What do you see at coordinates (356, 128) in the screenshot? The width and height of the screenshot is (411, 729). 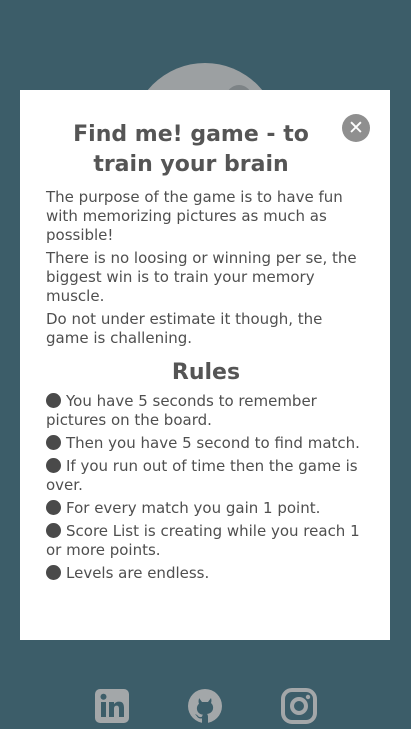 I see `close-icon: ✕` at bounding box center [356, 128].